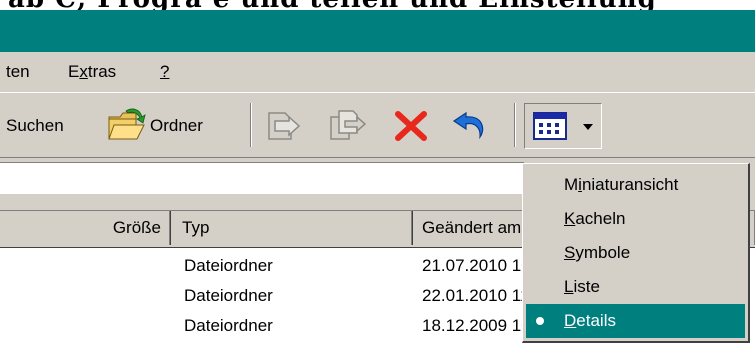 This screenshot has height=345, width=755. I want to click on undo-icon, so click(470, 125).